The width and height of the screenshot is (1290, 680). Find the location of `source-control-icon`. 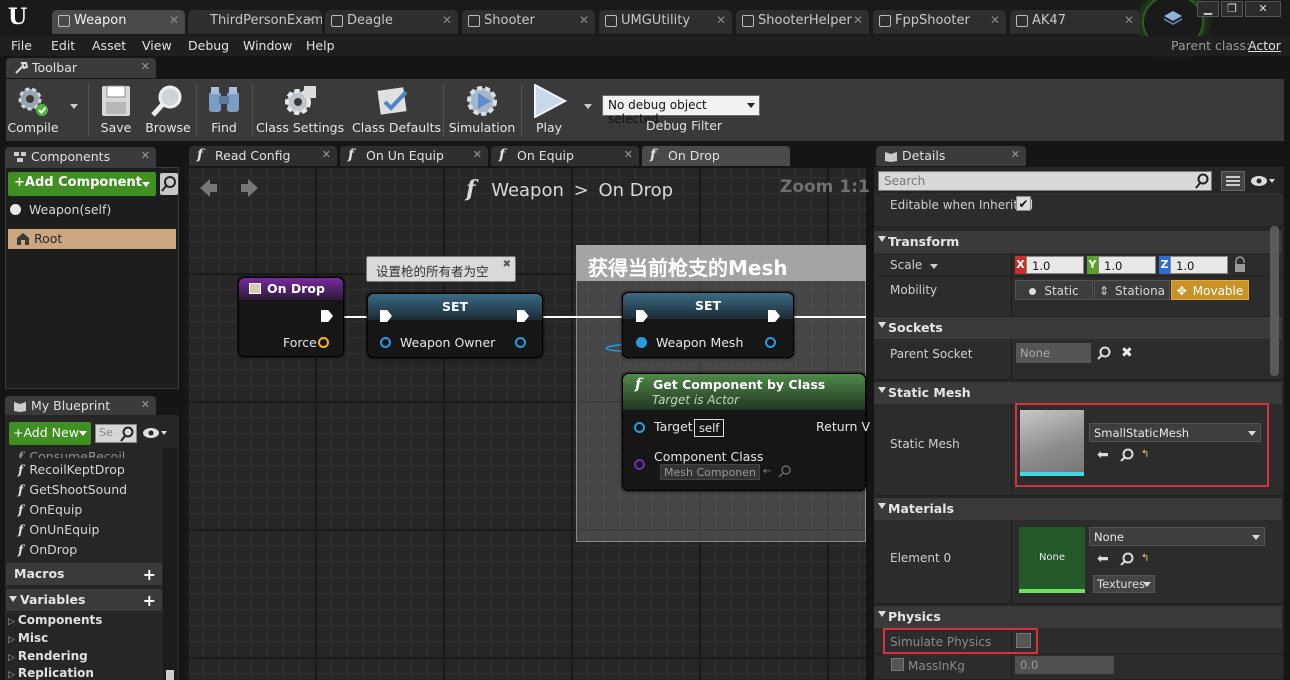

source-control-icon is located at coordinates (1173, 18).